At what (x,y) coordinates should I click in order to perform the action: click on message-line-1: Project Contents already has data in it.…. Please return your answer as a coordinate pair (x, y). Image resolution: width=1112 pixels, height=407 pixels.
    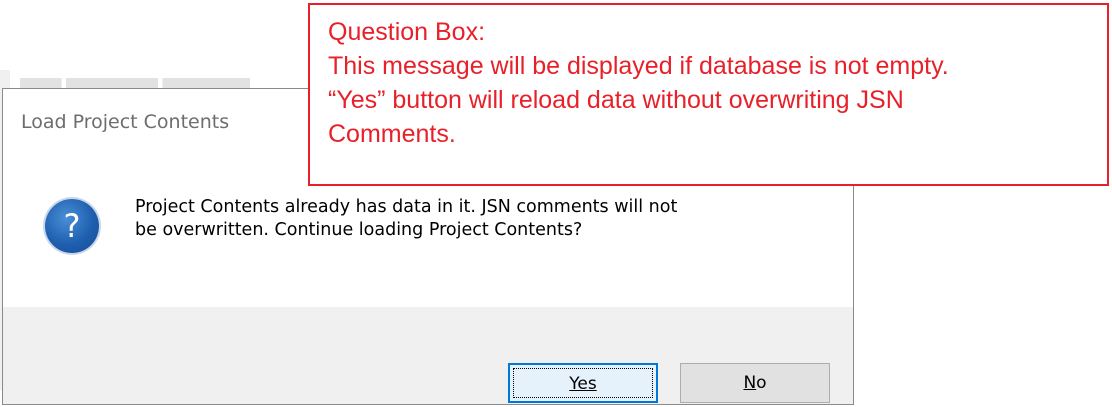
    Looking at the image, I should click on (406, 207).